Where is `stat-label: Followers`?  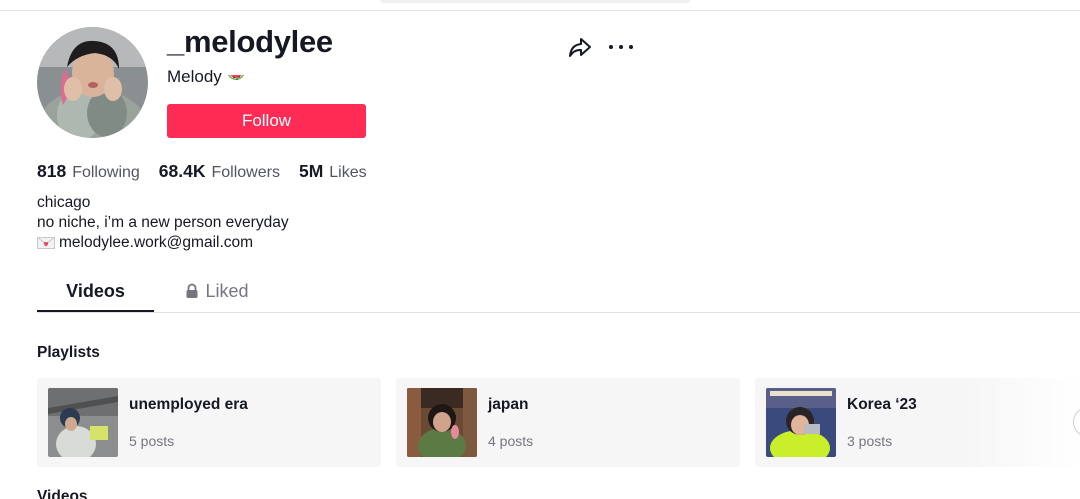 stat-label: Followers is located at coordinates (245, 172).